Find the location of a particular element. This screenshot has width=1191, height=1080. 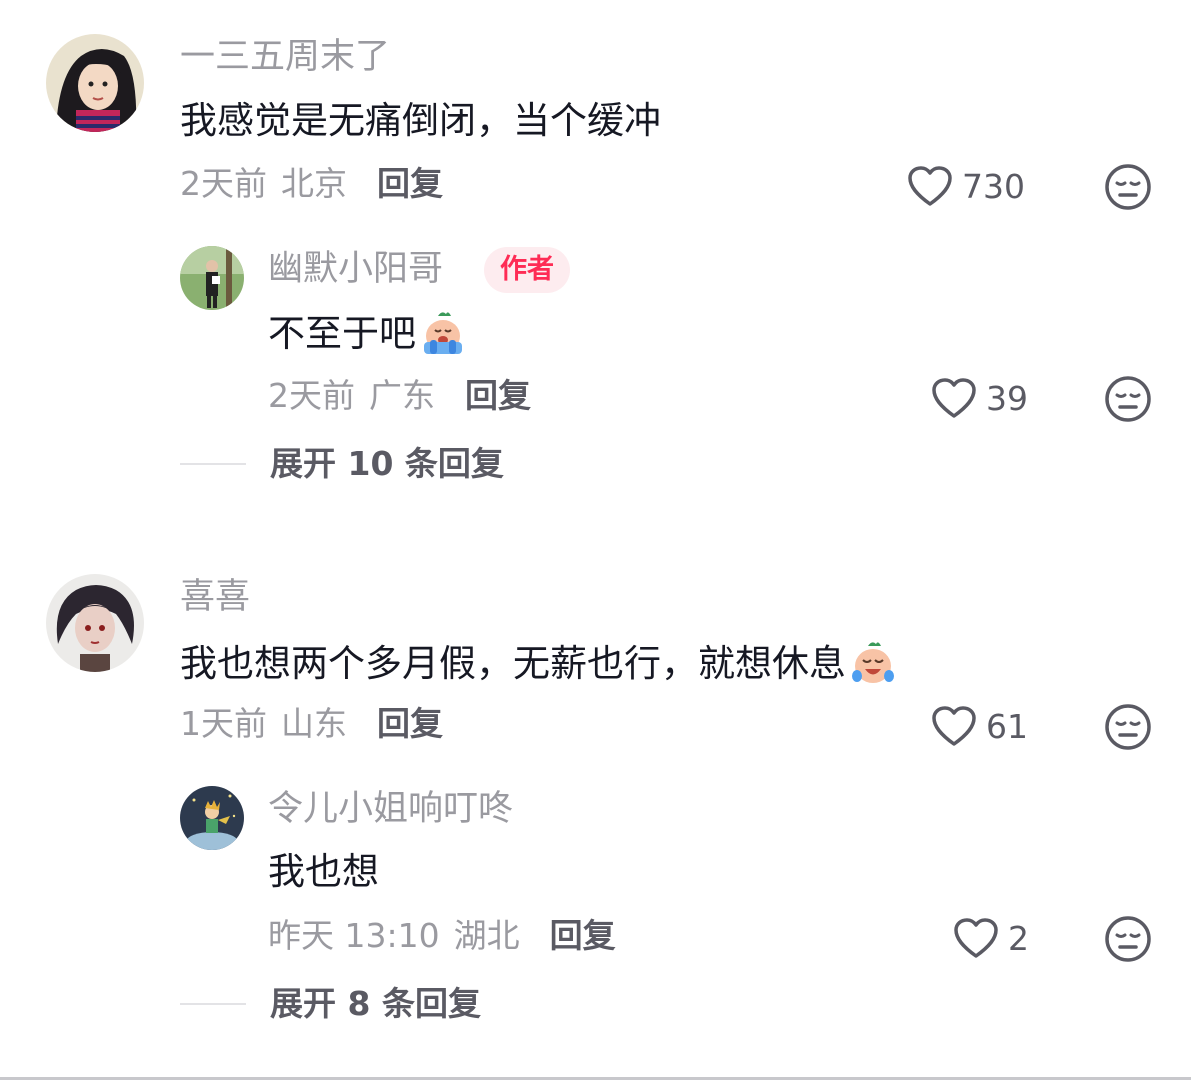

comment-meta: 2天前 北京 回复 is located at coordinates (311, 183).